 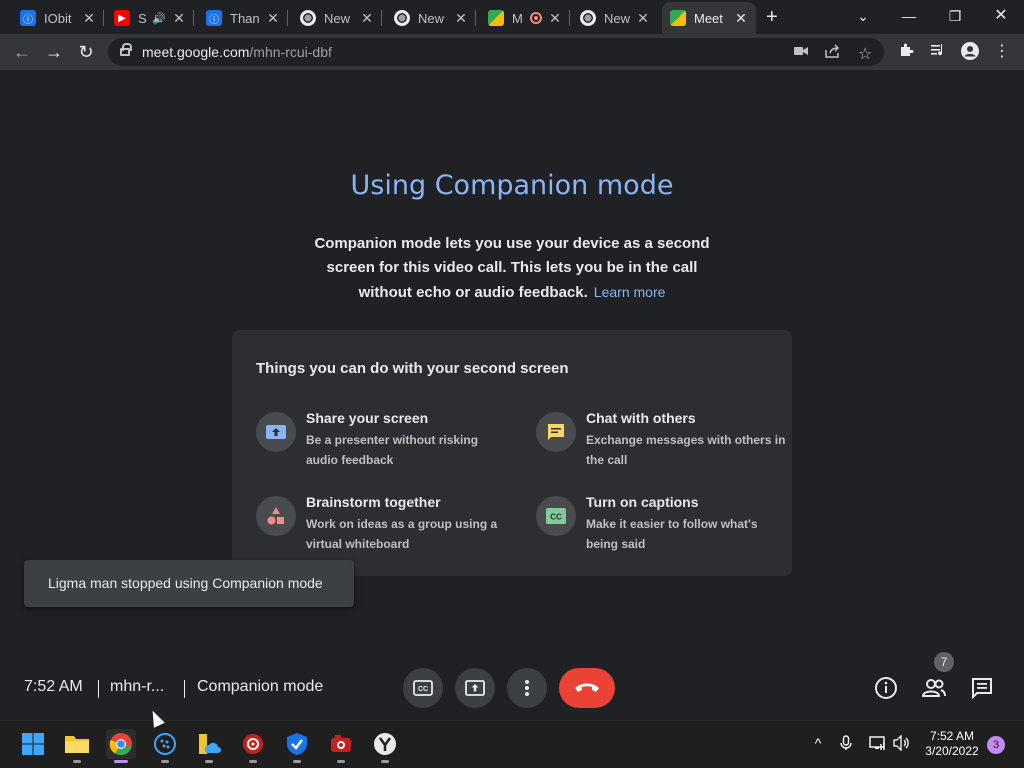 I want to click on kebab-menu-icon: ⋮, so click(x=1002, y=52).